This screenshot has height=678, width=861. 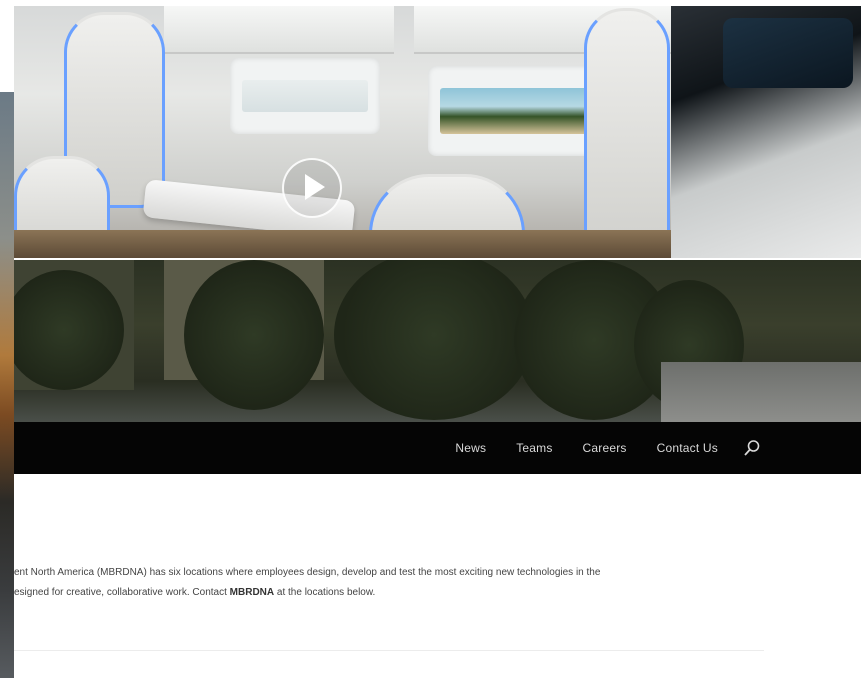 What do you see at coordinates (534, 448) in the screenshot?
I see `nav-teams: Teams` at bounding box center [534, 448].